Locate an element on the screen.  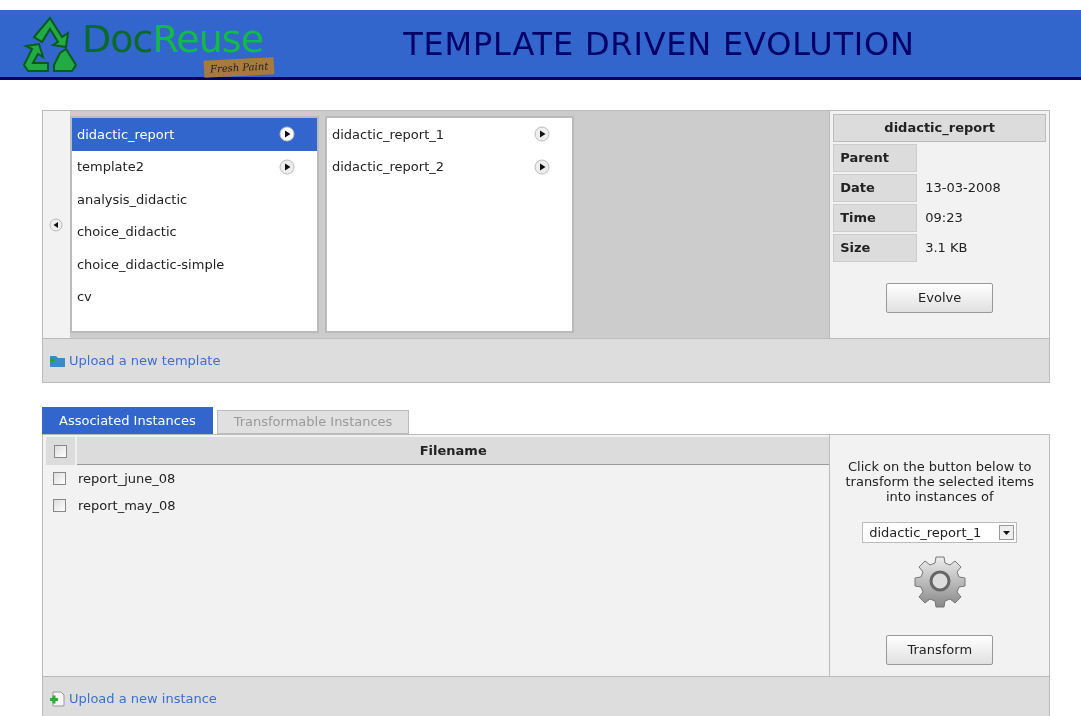
list-item: cv is located at coordinates (194, 296).